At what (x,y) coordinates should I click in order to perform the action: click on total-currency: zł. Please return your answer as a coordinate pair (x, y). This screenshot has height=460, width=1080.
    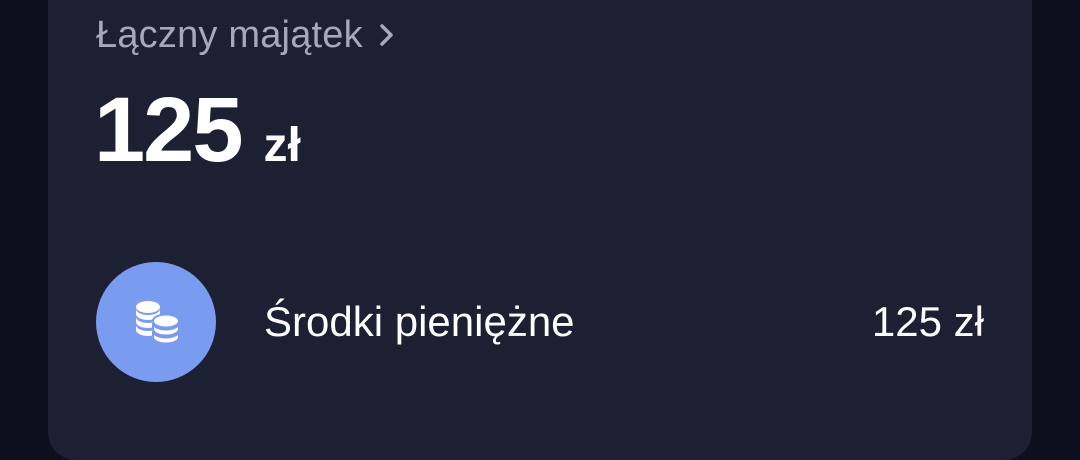
    Looking at the image, I should click on (282, 145).